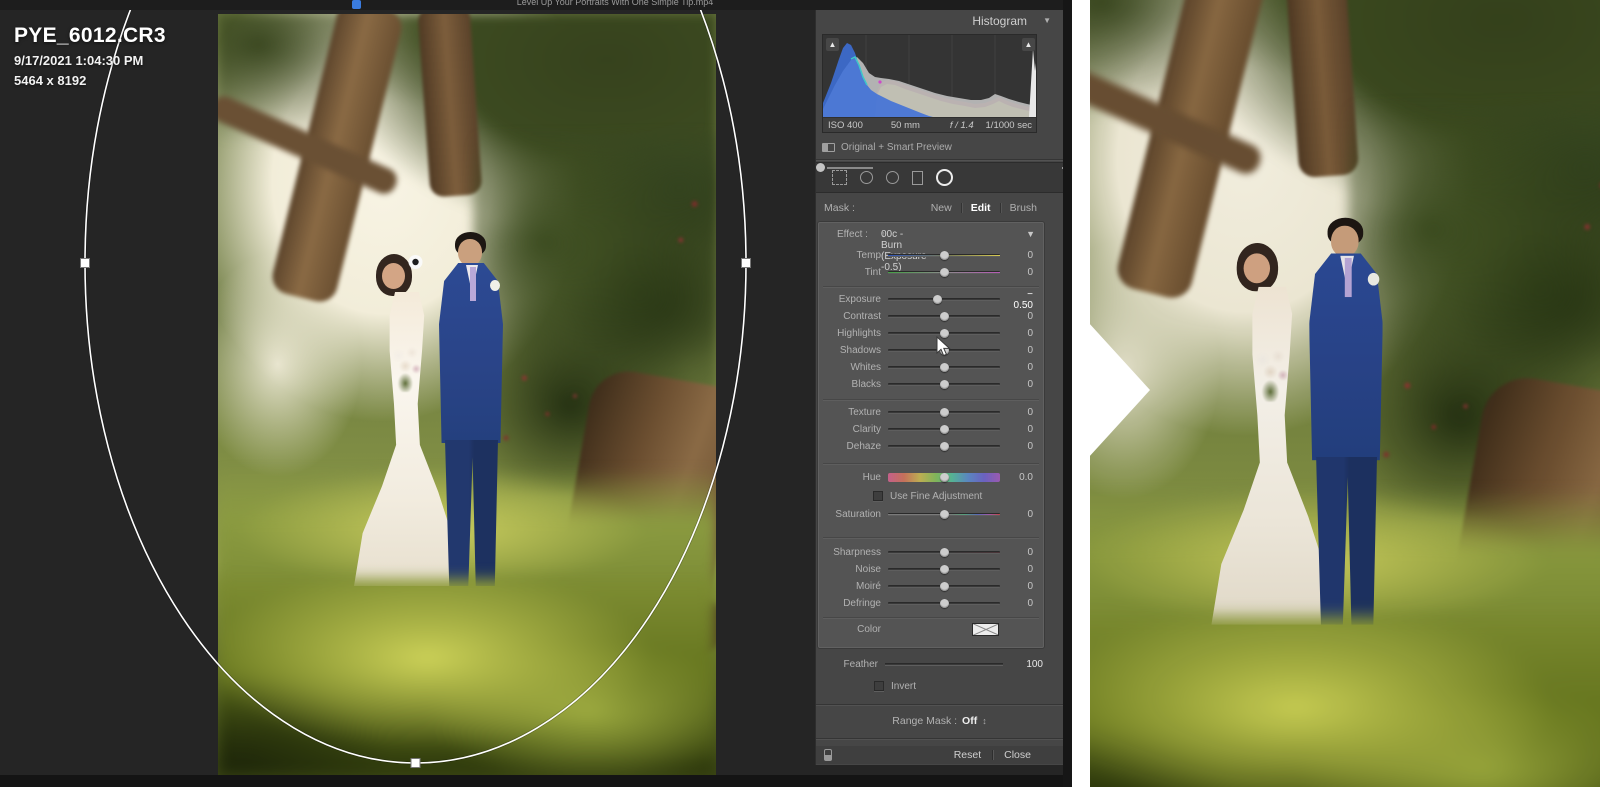 The height and width of the screenshot is (787, 1600). Describe the element at coordinates (1008, 125) in the screenshot. I see `shutter-speed-value: 1/1000 sec` at that location.